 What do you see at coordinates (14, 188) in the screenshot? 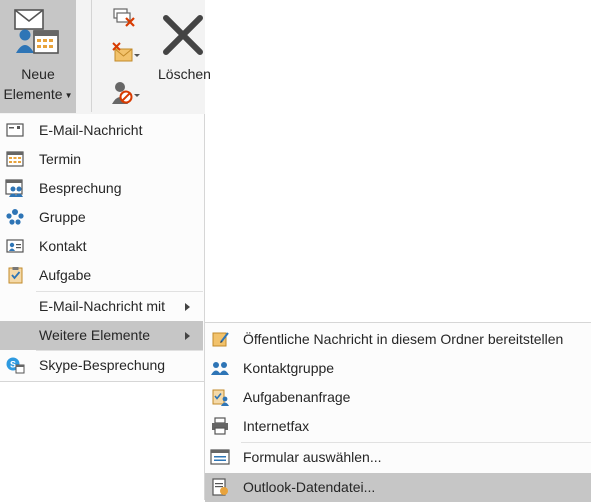
I see `meeting-icon` at bounding box center [14, 188].